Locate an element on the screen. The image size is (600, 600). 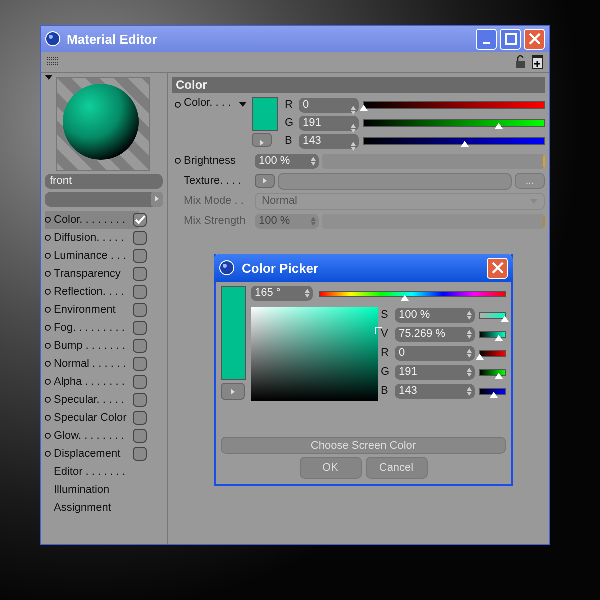
color-swatch is located at coordinates (265, 114).